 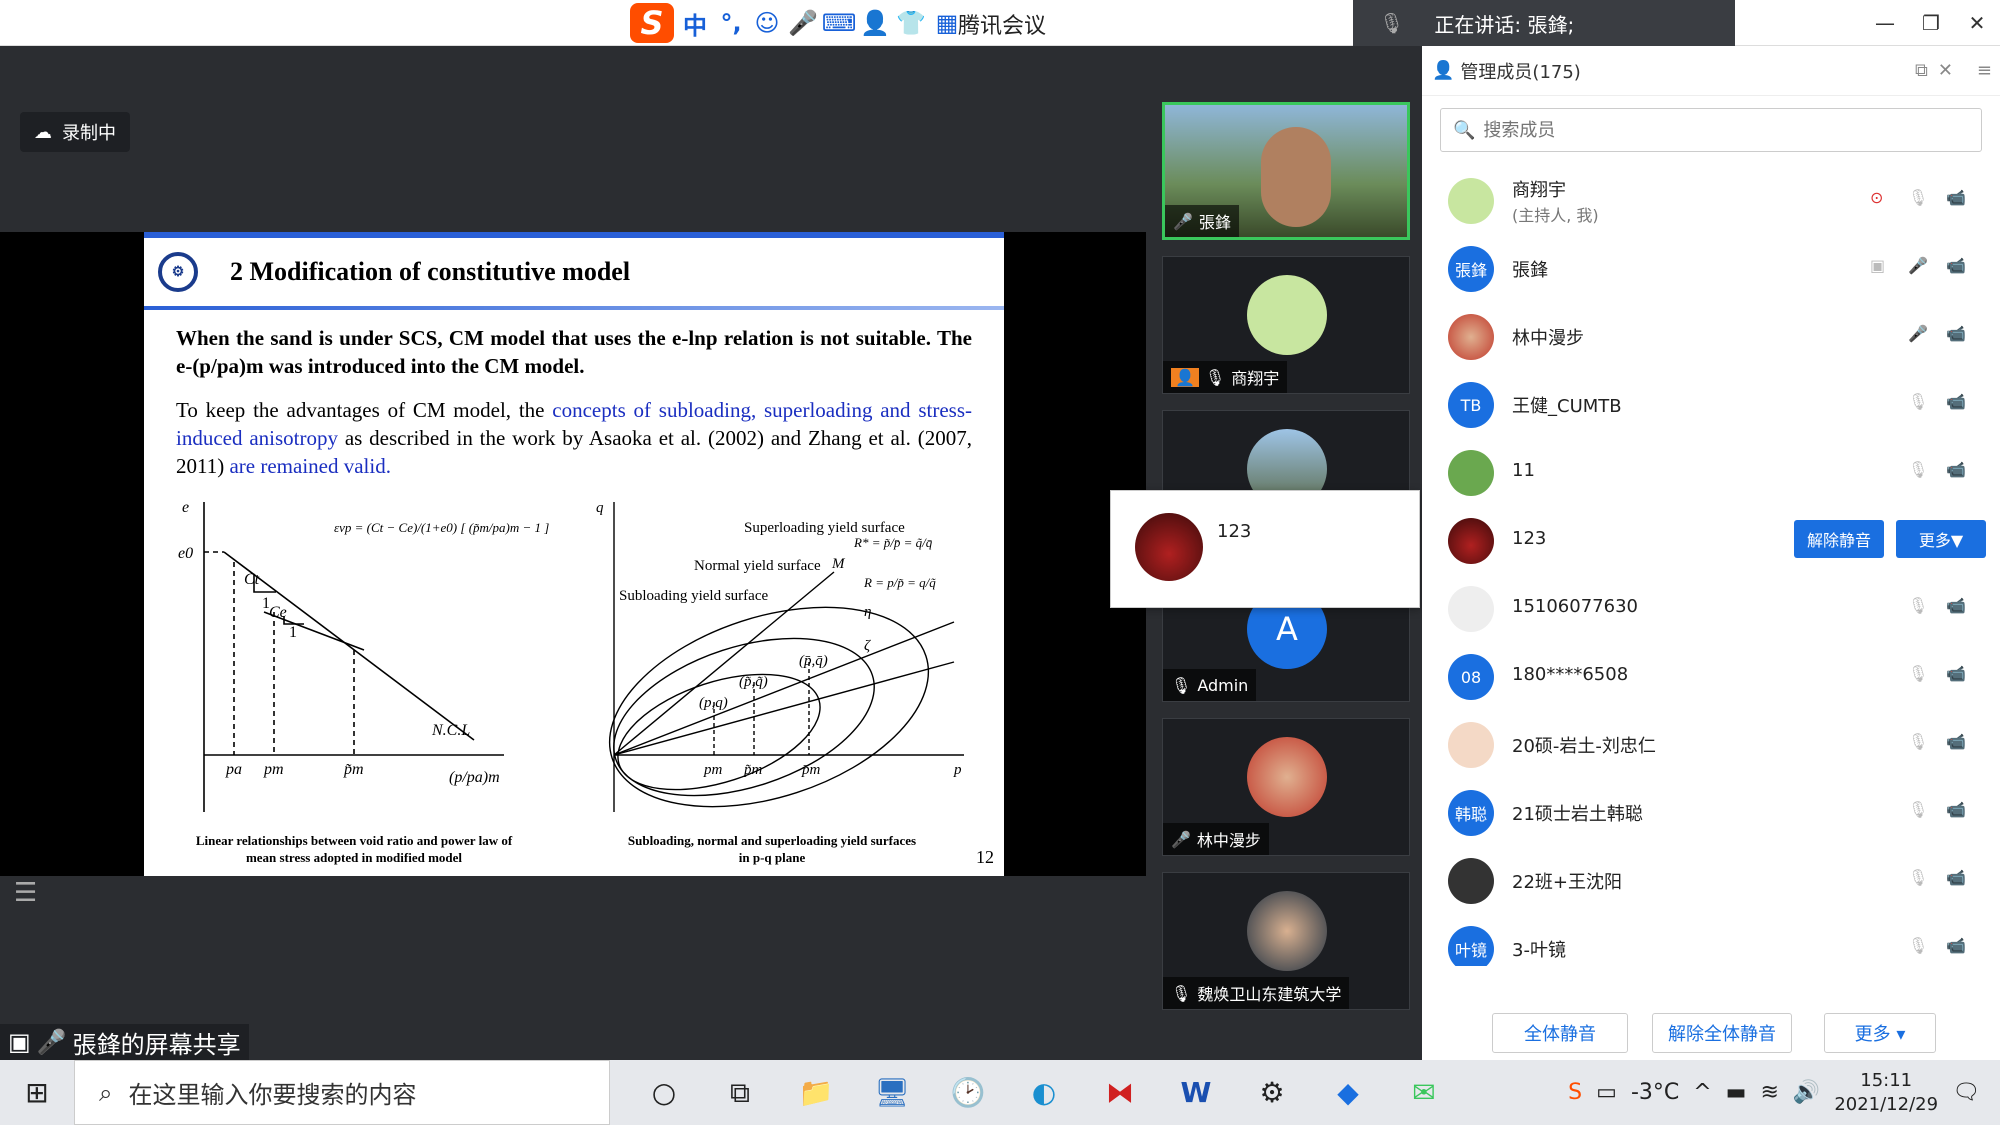 What do you see at coordinates (767, 23) in the screenshot?
I see `emoji-icon: ☺` at bounding box center [767, 23].